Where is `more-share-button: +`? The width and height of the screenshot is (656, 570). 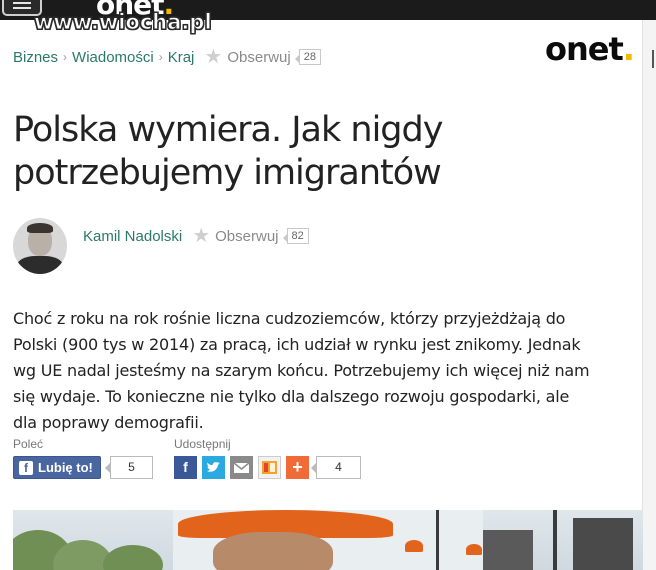 more-share-button: + is located at coordinates (297, 467).